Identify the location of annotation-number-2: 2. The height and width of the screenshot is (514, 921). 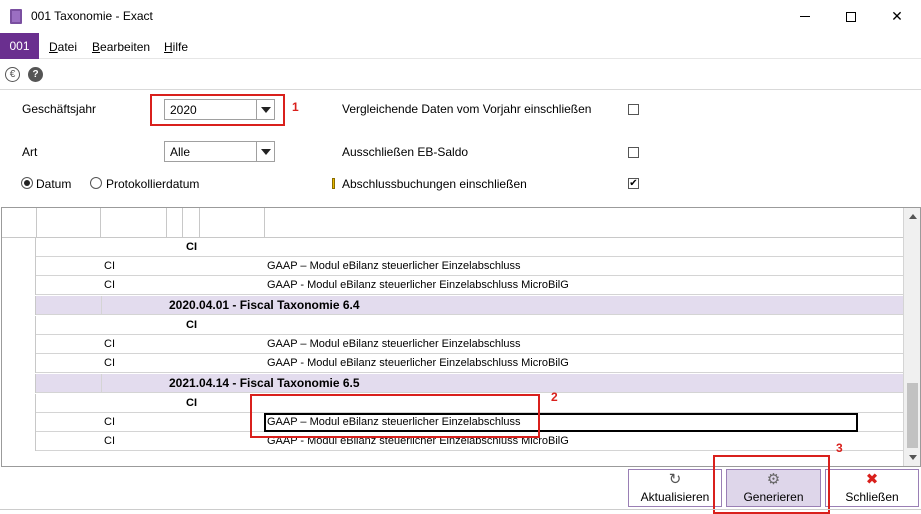
(554, 397).